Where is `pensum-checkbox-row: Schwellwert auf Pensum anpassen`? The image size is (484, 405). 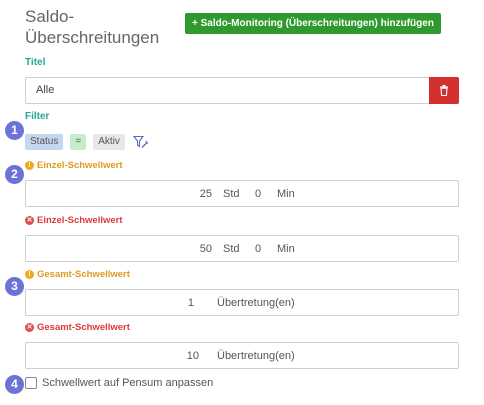 pensum-checkbox-row: Schwellwert auf Pensum anpassen is located at coordinates (119, 383).